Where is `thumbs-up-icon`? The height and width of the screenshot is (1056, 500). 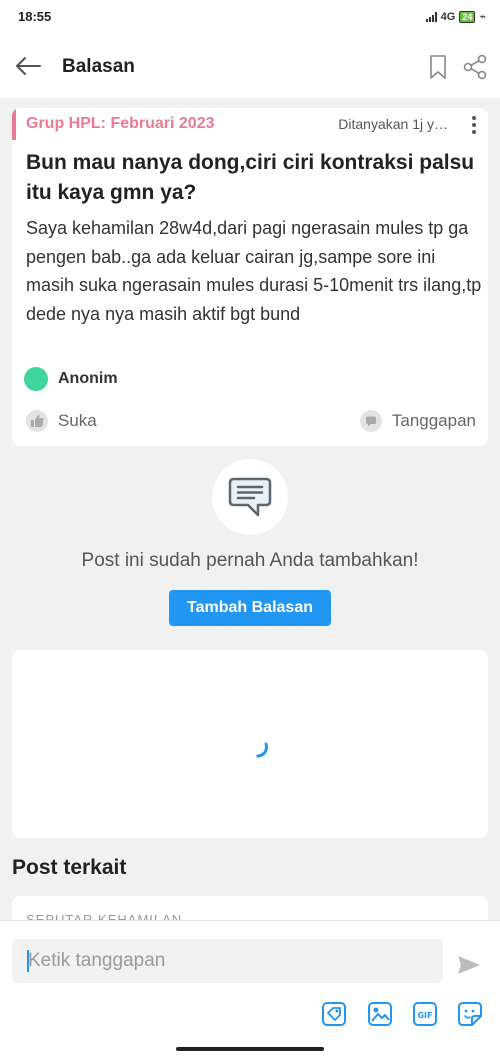 thumbs-up-icon is located at coordinates (37, 421).